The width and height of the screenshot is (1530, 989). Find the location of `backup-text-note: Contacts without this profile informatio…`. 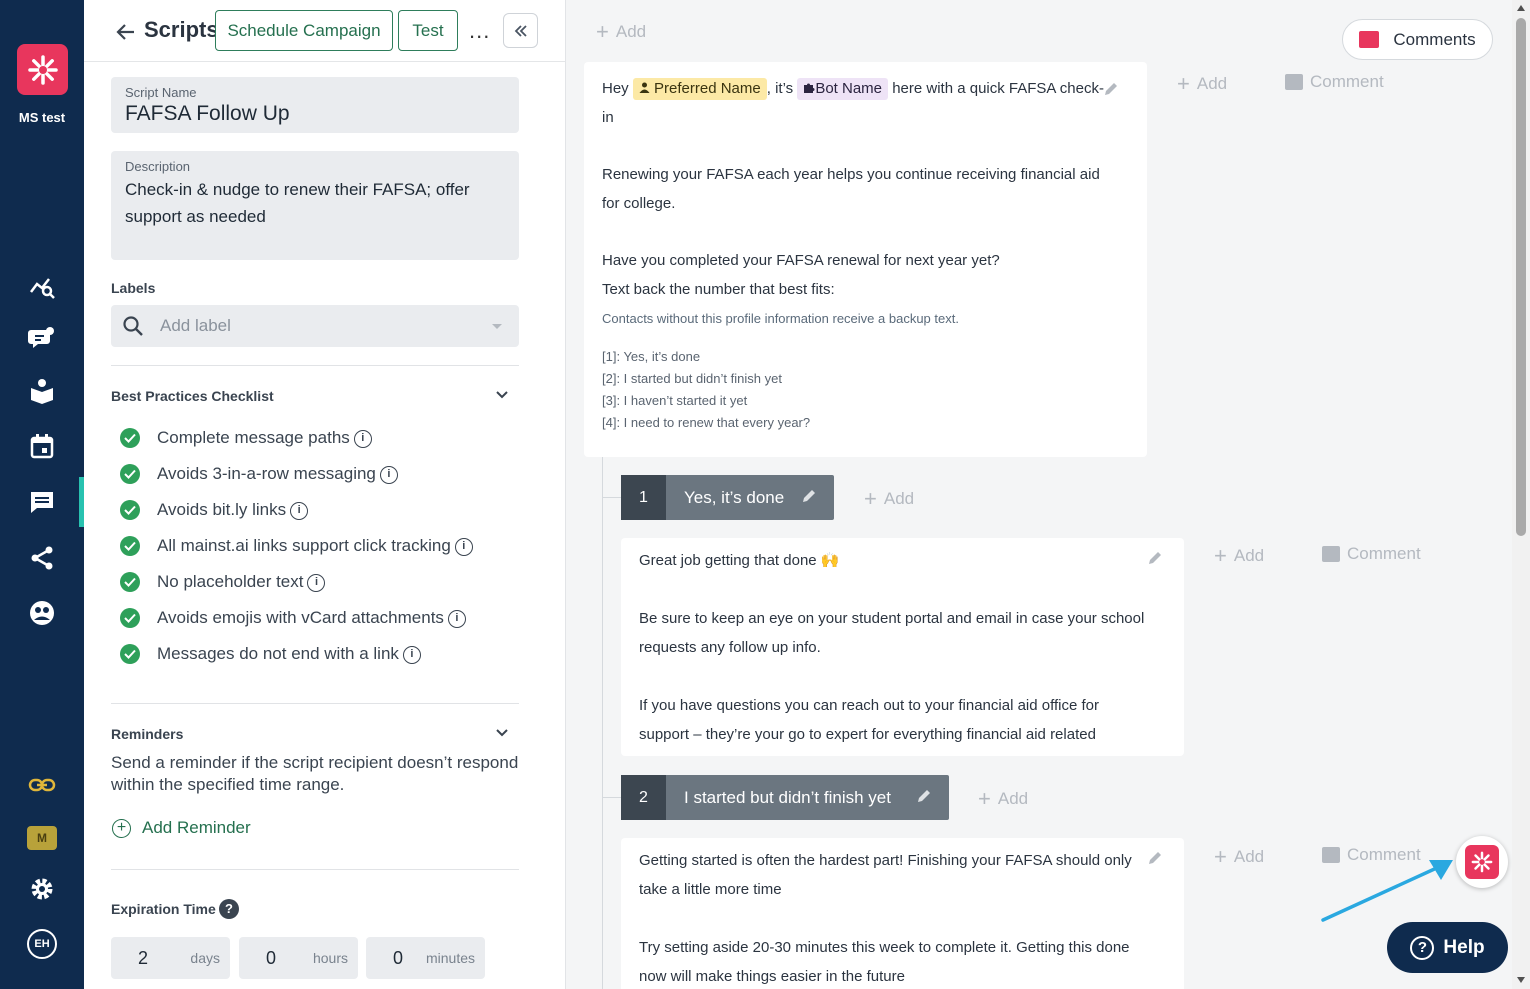

backup-text-note: Contacts without this profile informatio… is located at coordinates (780, 318).